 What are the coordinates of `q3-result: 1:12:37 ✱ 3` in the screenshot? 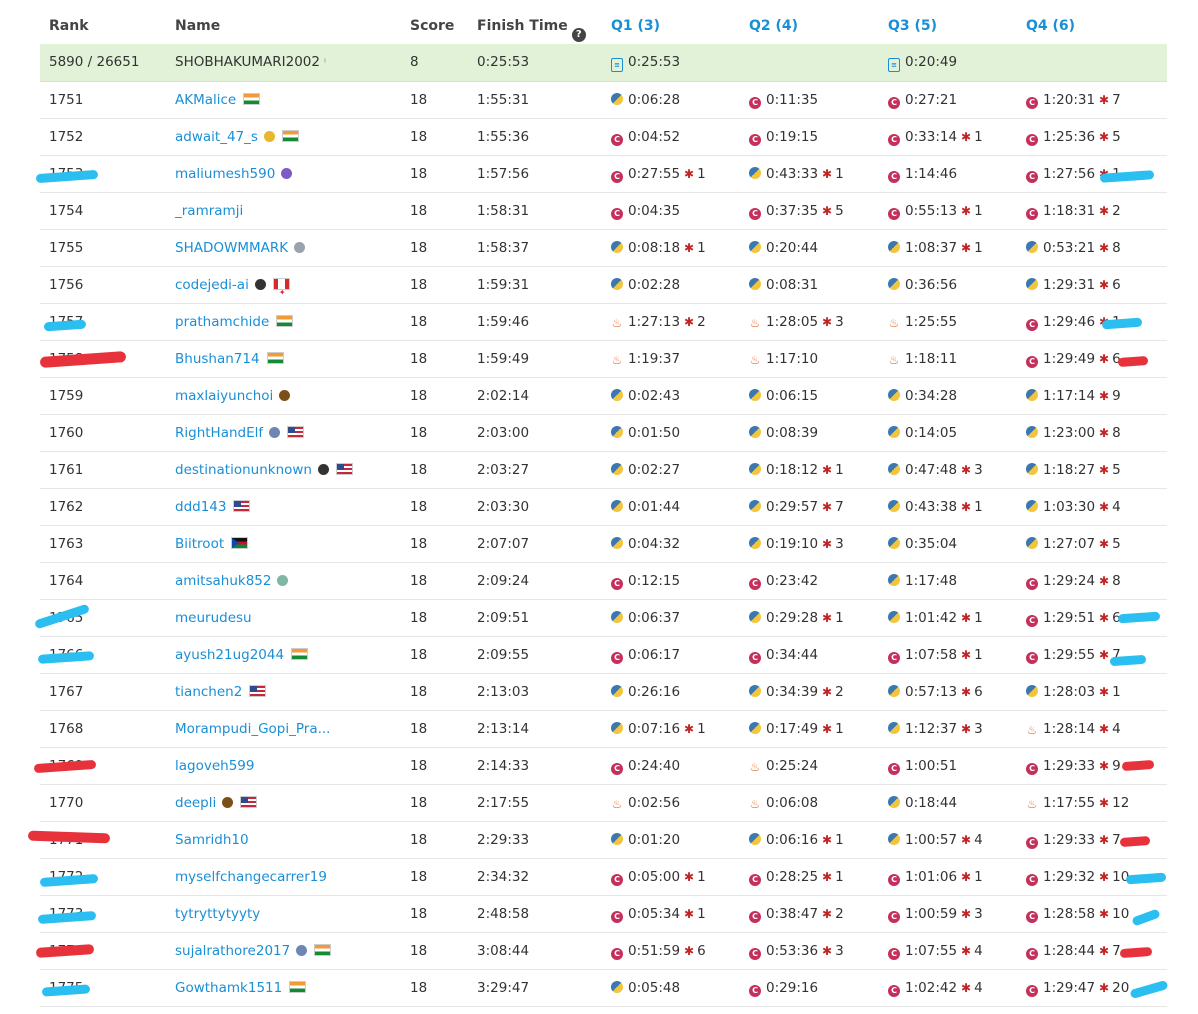 It's located at (935, 729).